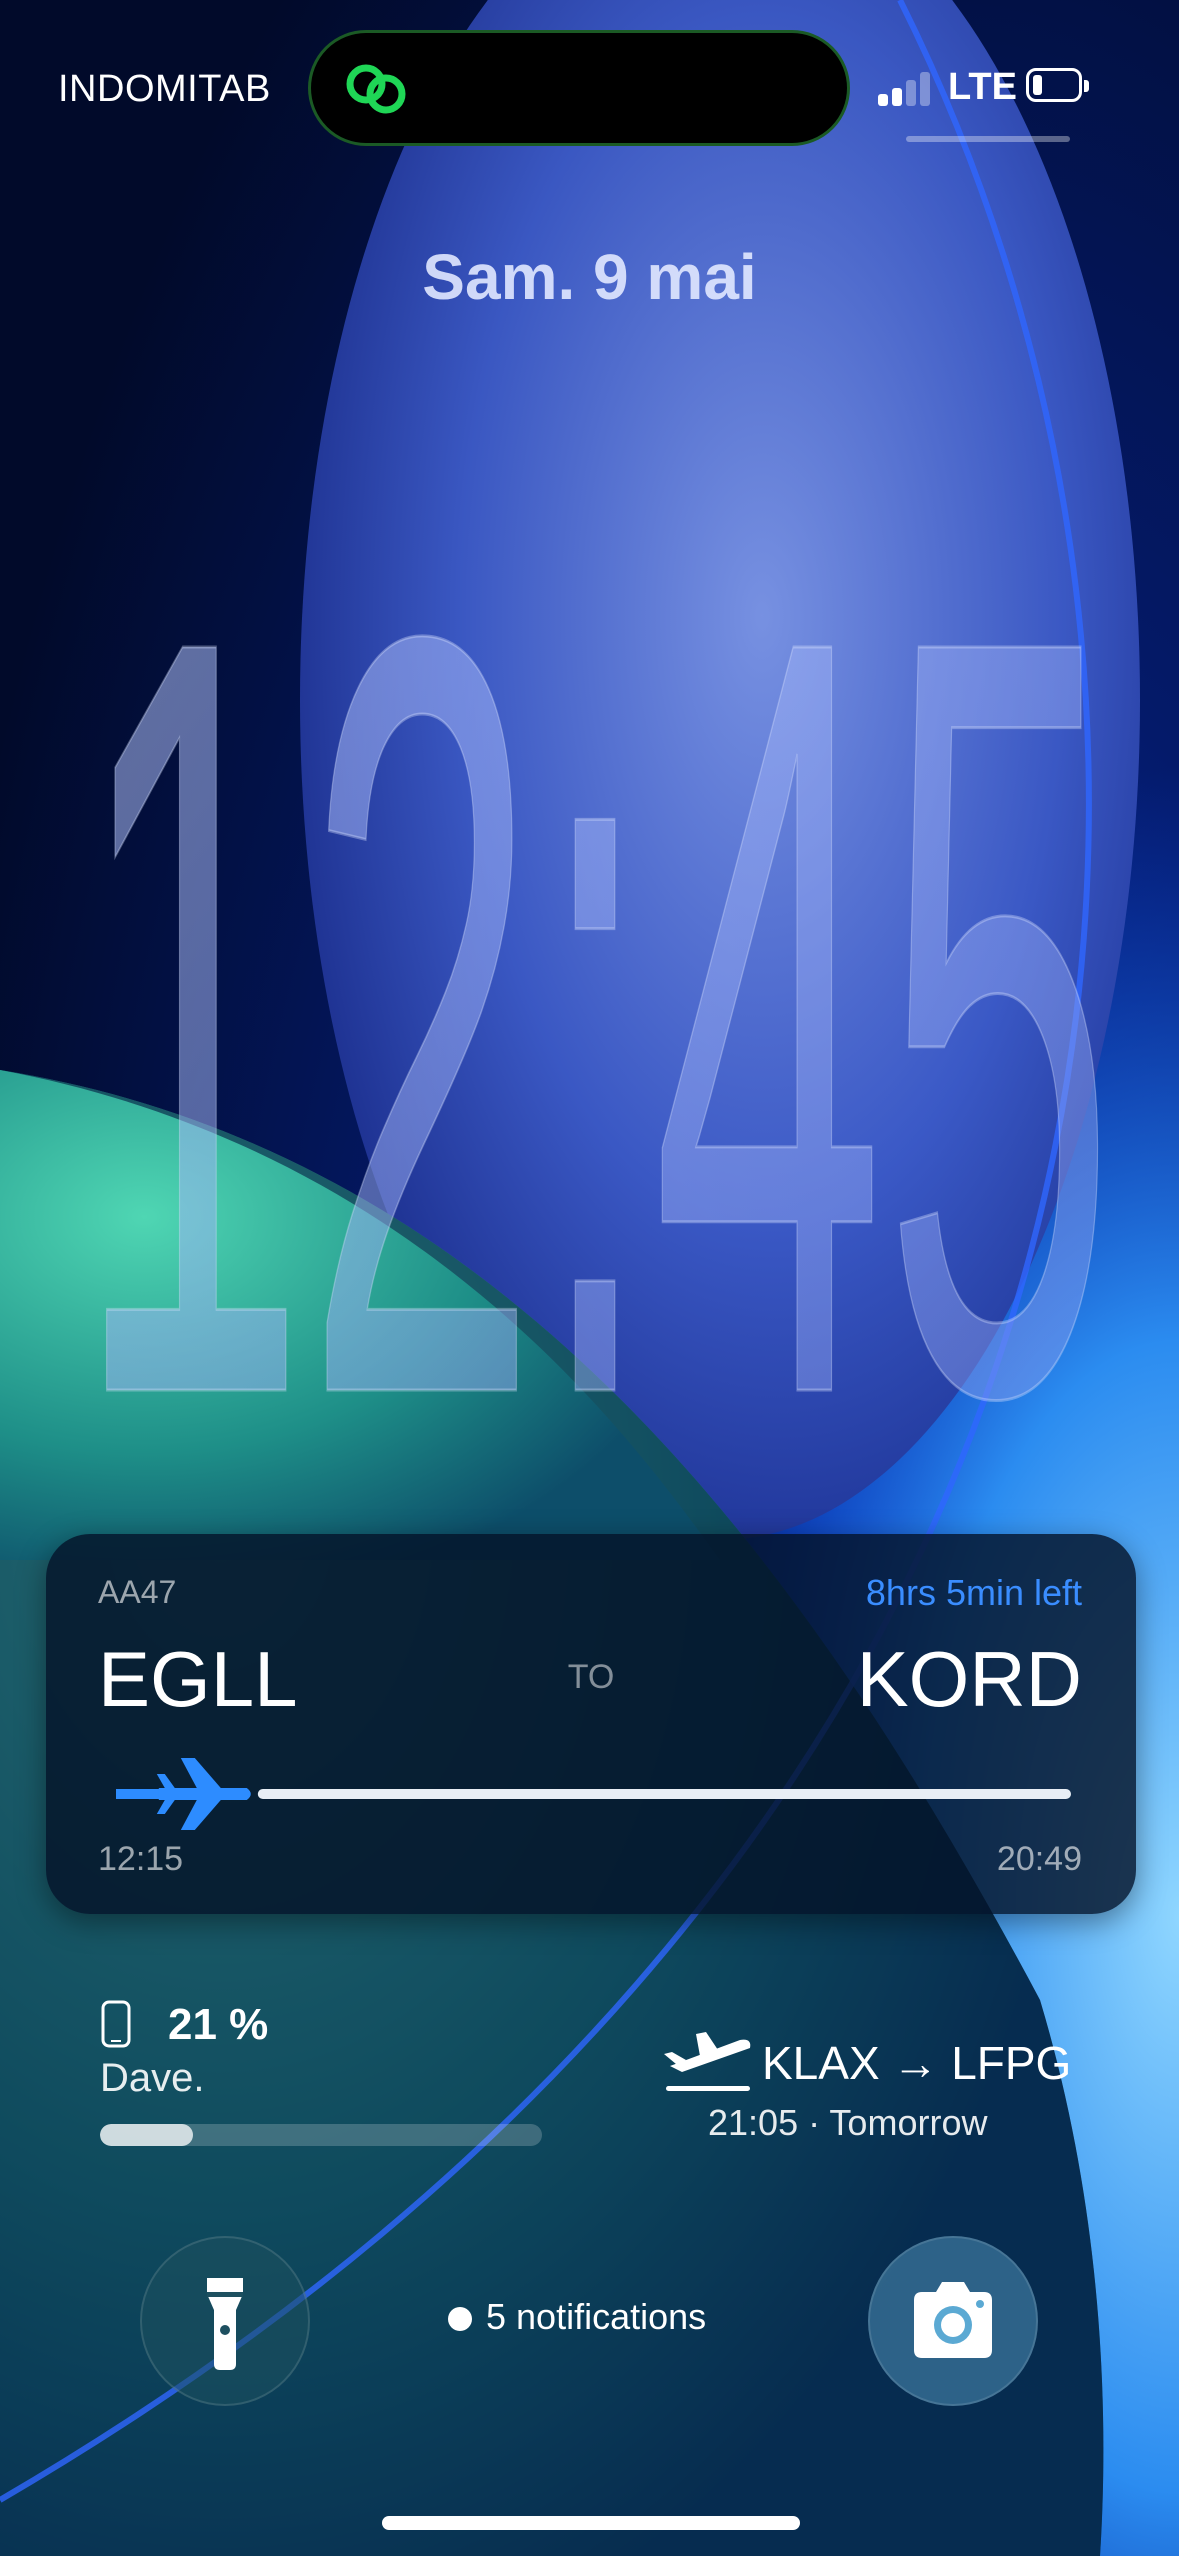 Image resolution: width=1179 pixels, height=2556 pixels. What do you see at coordinates (116, 2024) in the screenshot?
I see `phone-icon` at bounding box center [116, 2024].